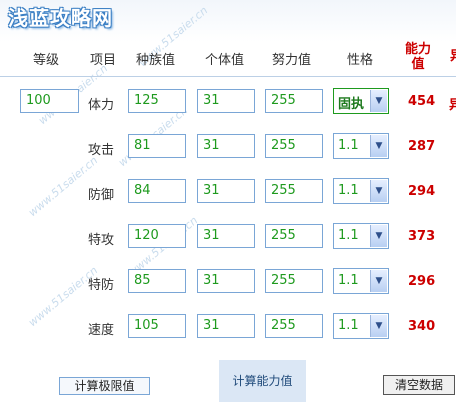  Describe the element at coordinates (361, 326) in the screenshot. I see `nature-select-speed: 1.1 ▼` at that location.